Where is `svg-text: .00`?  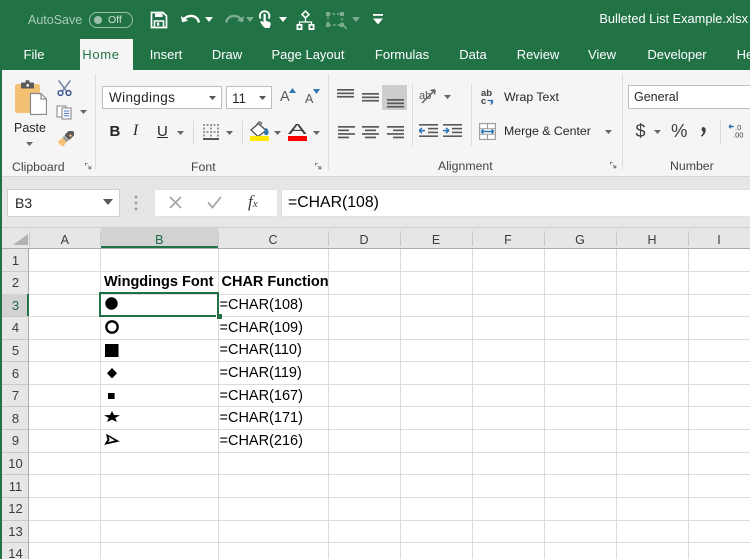 svg-text: .00 is located at coordinates (738, 135).